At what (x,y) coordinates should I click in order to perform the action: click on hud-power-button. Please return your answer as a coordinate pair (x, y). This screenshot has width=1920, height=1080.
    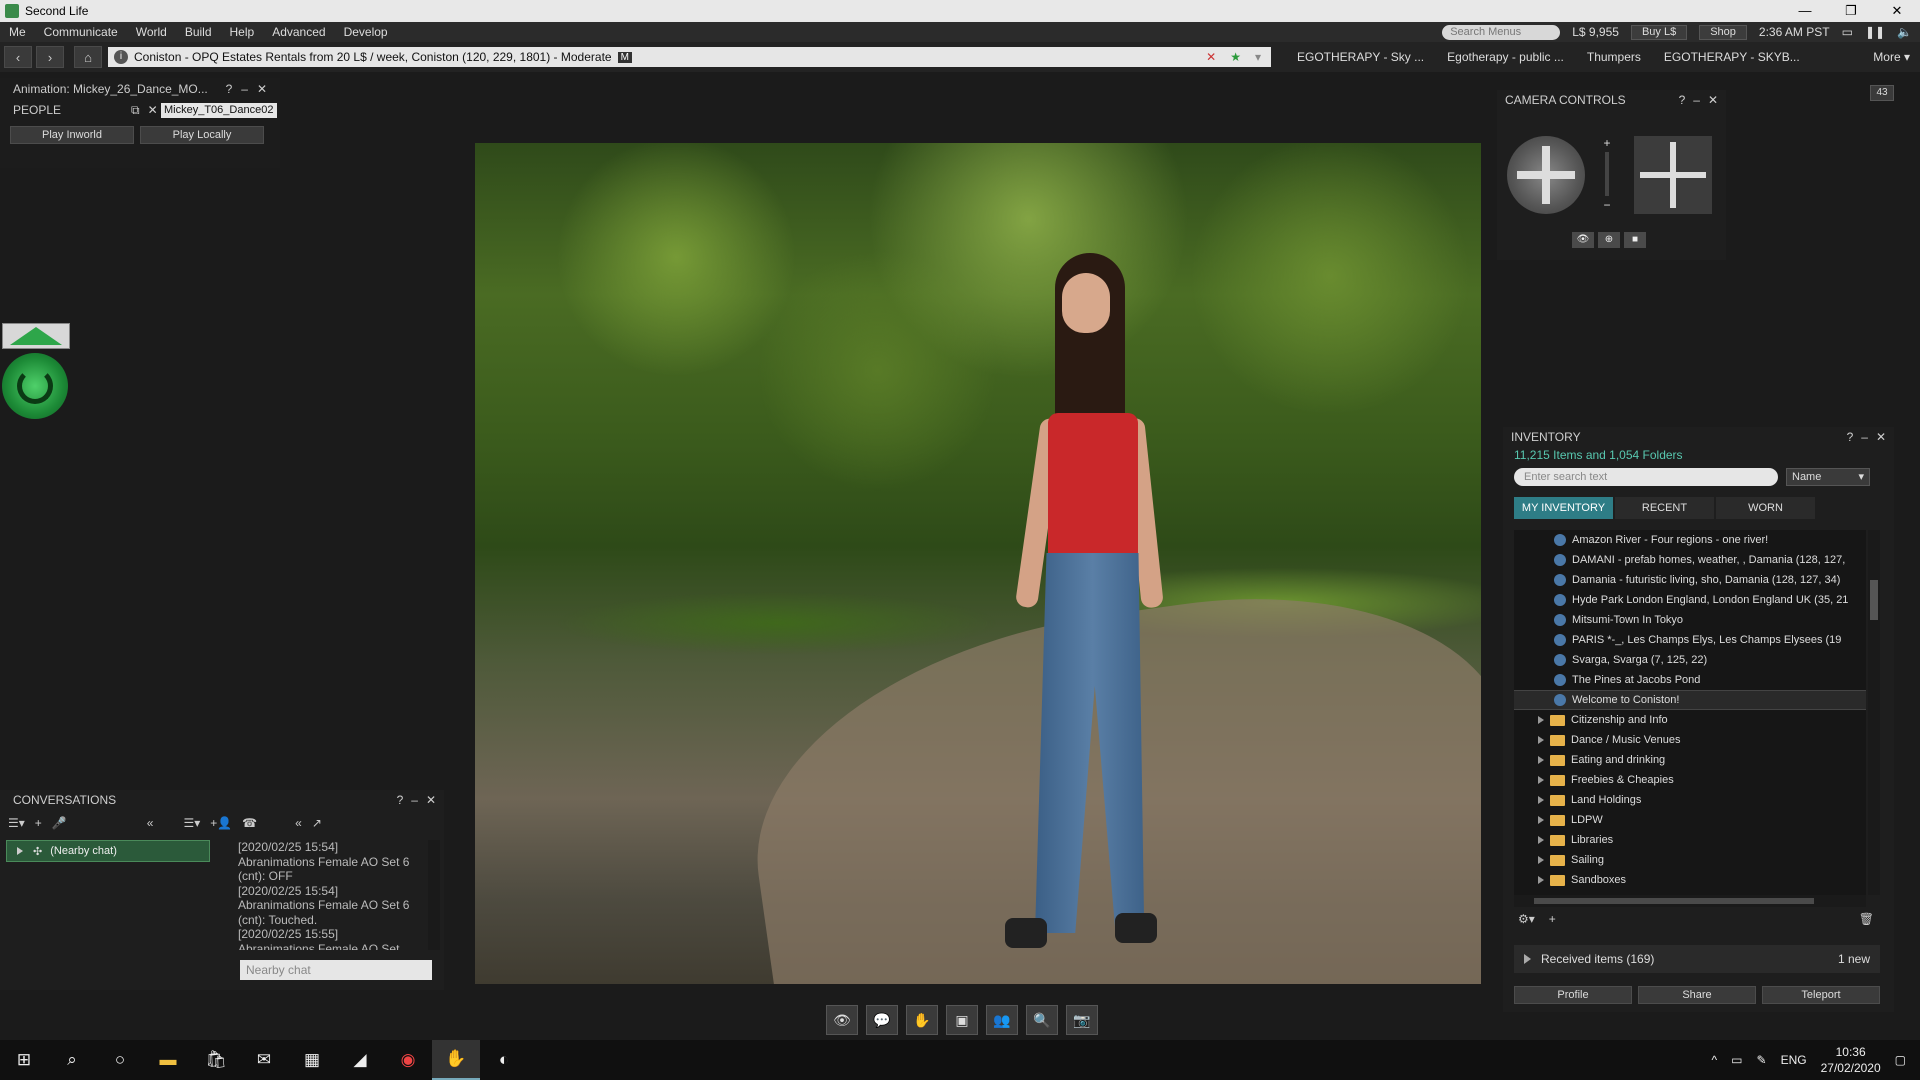
    Looking at the image, I should click on (35, 386).